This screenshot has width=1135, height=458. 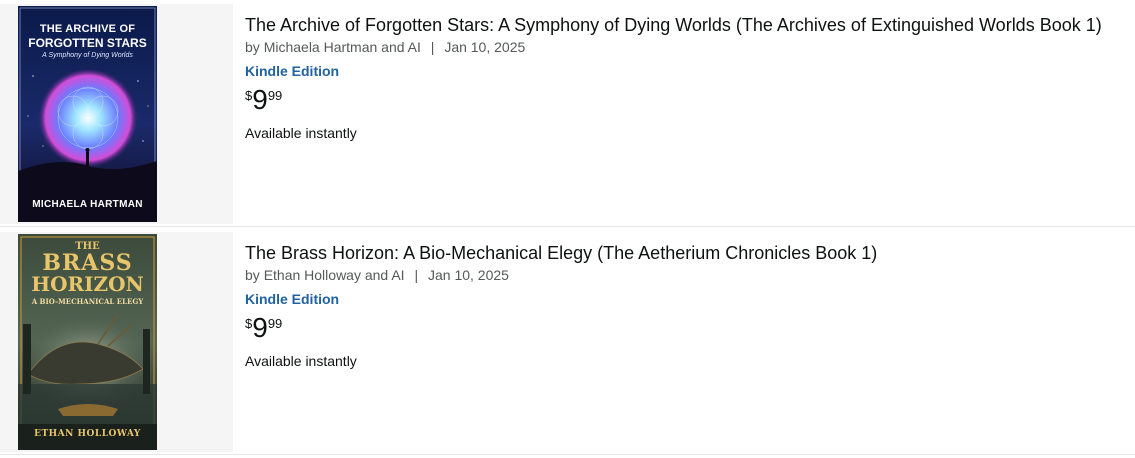 What do you see at coordinates (87, 434) in the screenshot?
I see `cover-author: ETHAN HOLLOWAY` at bounding box center [87, 434].